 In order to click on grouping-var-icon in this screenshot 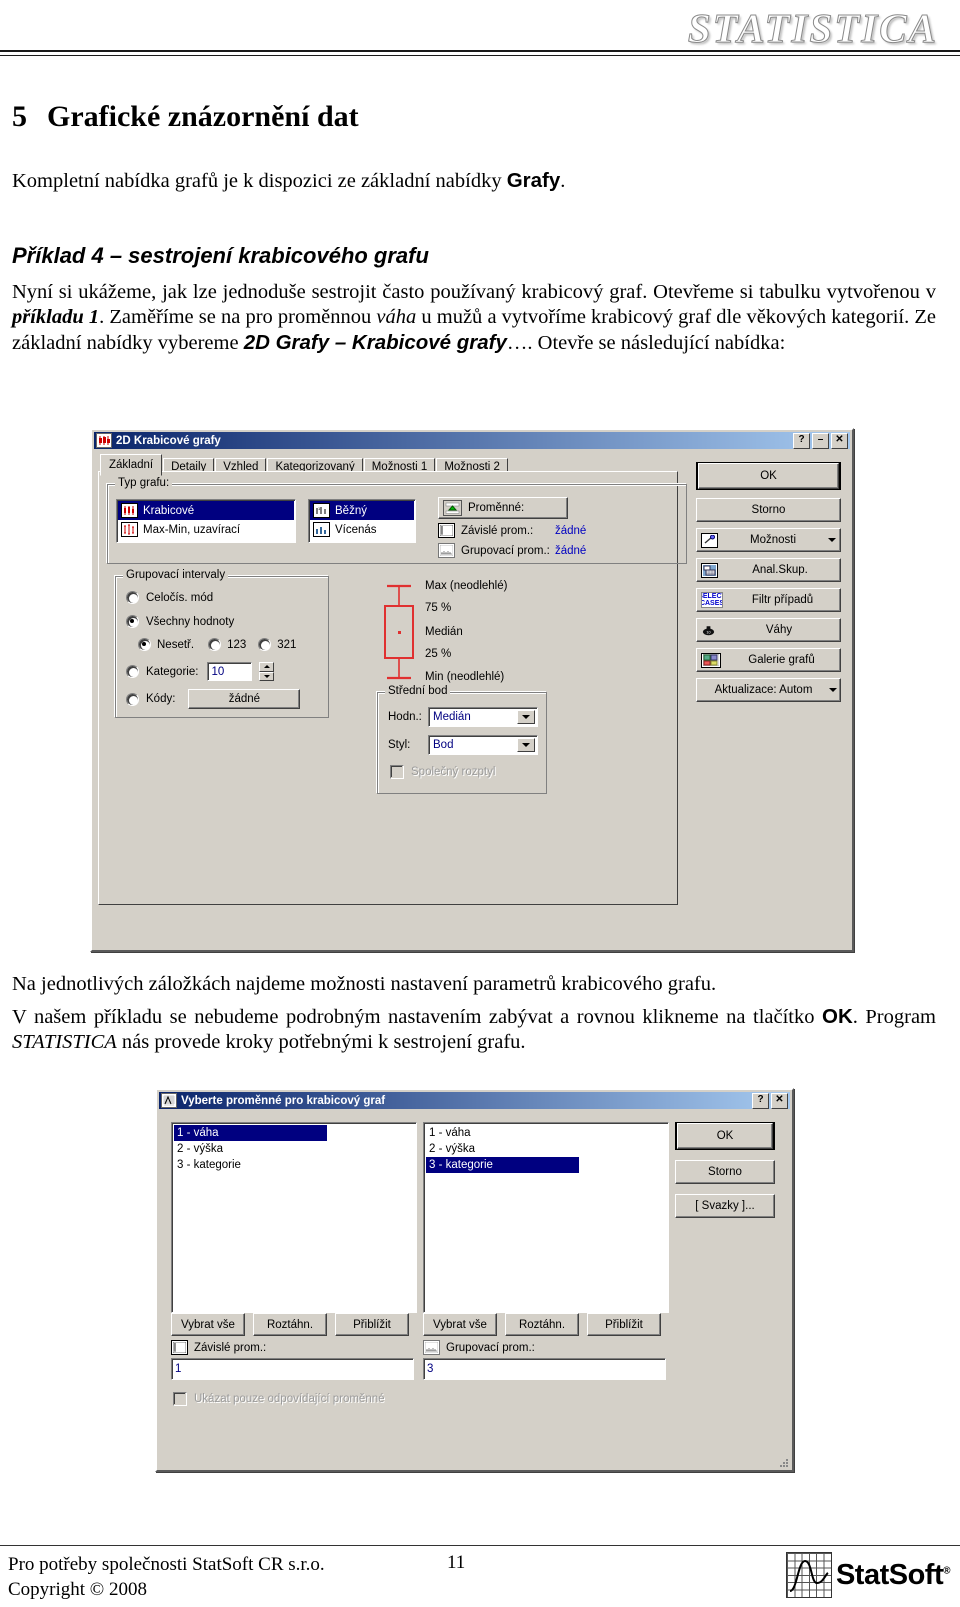, I will do `click(446, 550)`.